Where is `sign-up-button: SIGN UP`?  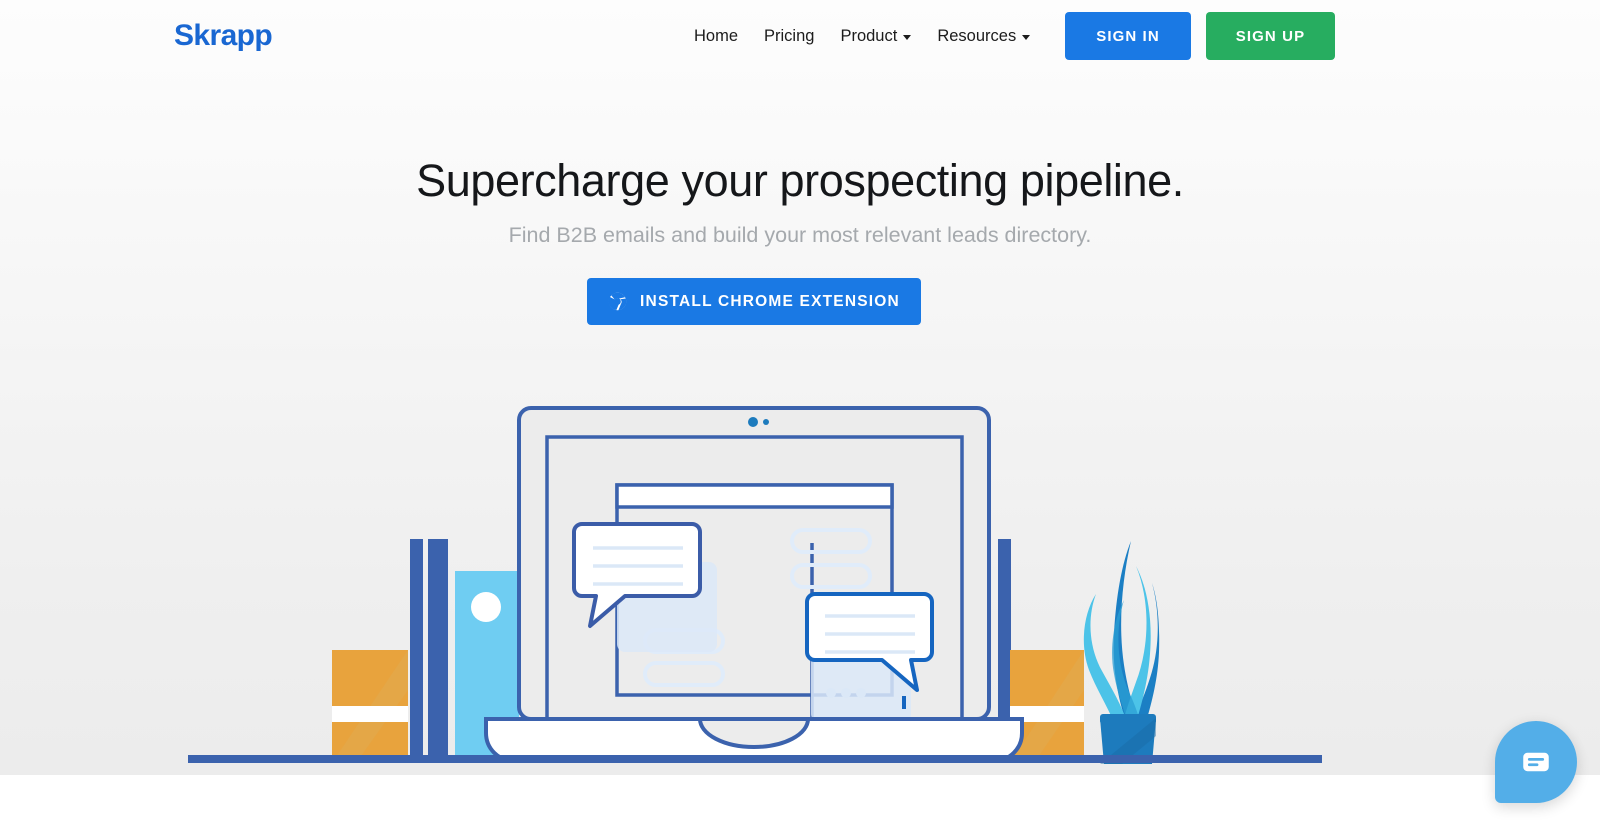 sign-up-button: SIGN UP is located at coordinates (1270, 36).